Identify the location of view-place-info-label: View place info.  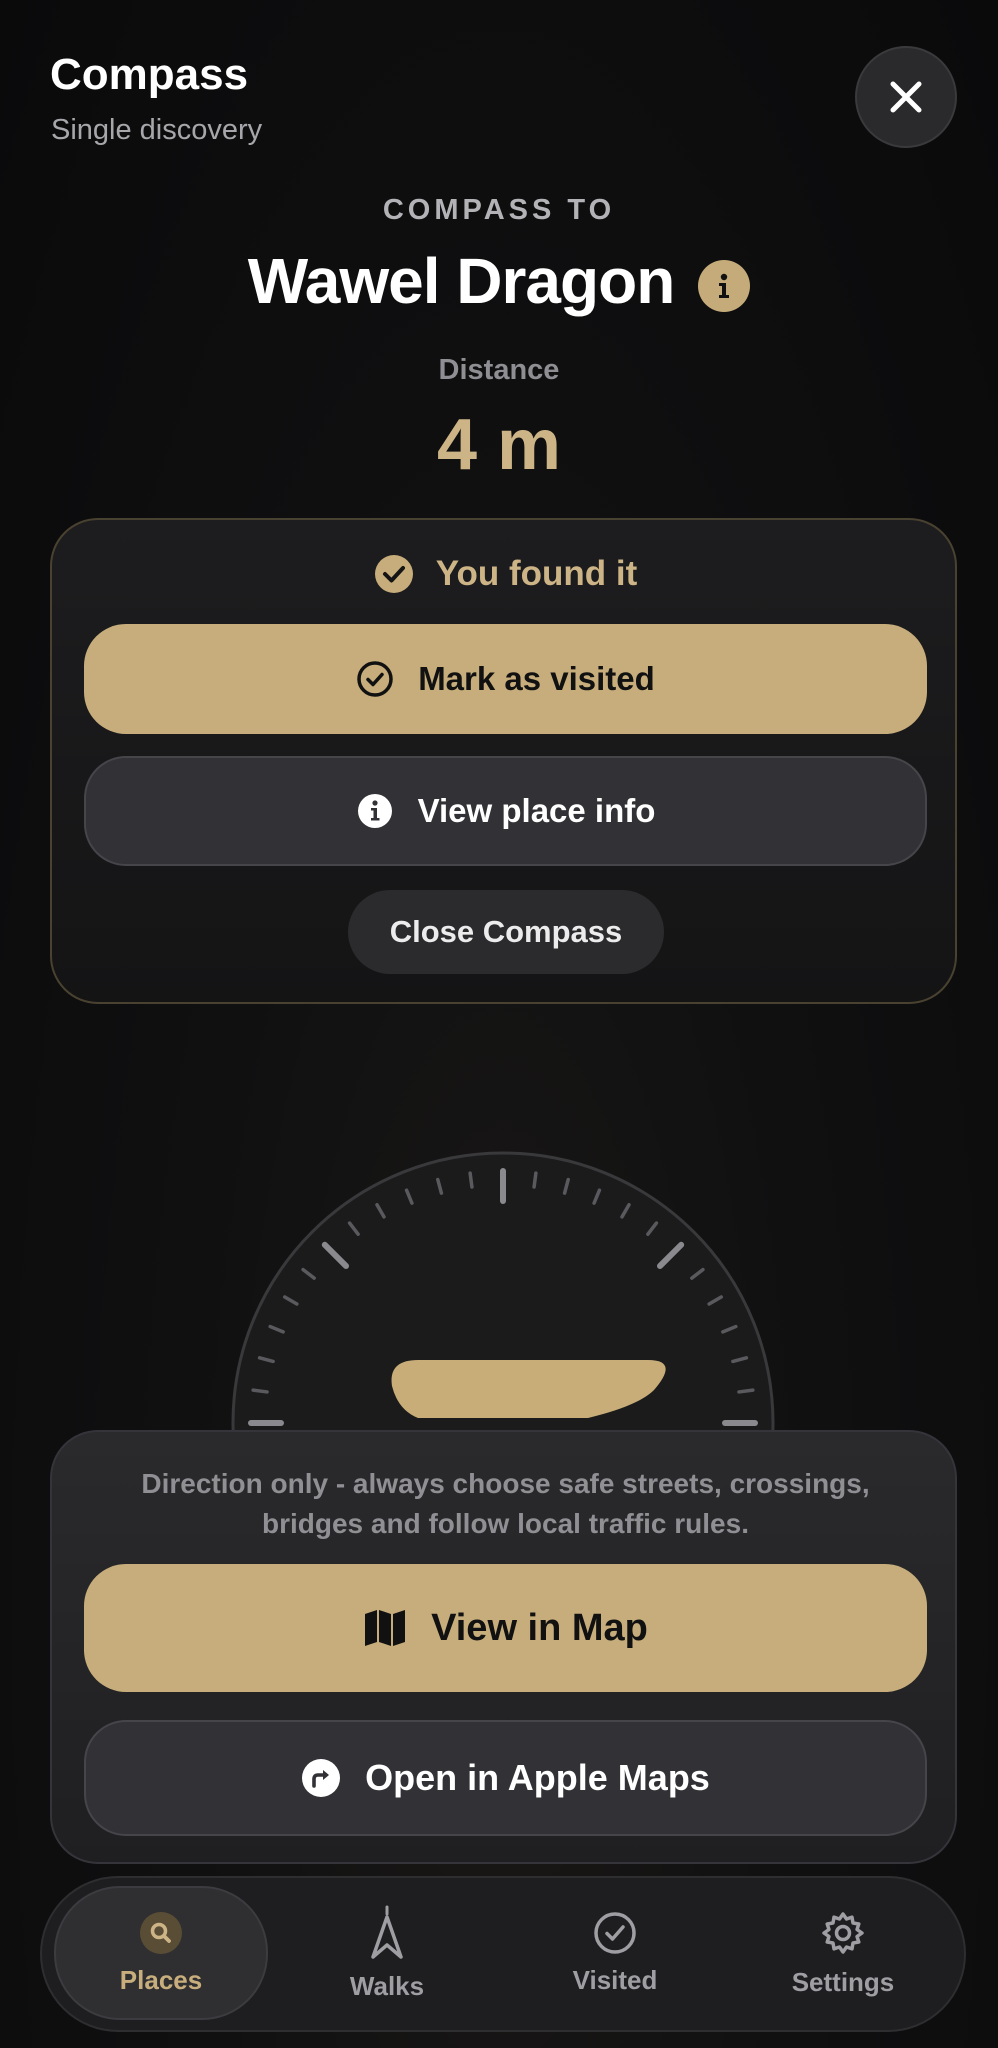
(536, 810).